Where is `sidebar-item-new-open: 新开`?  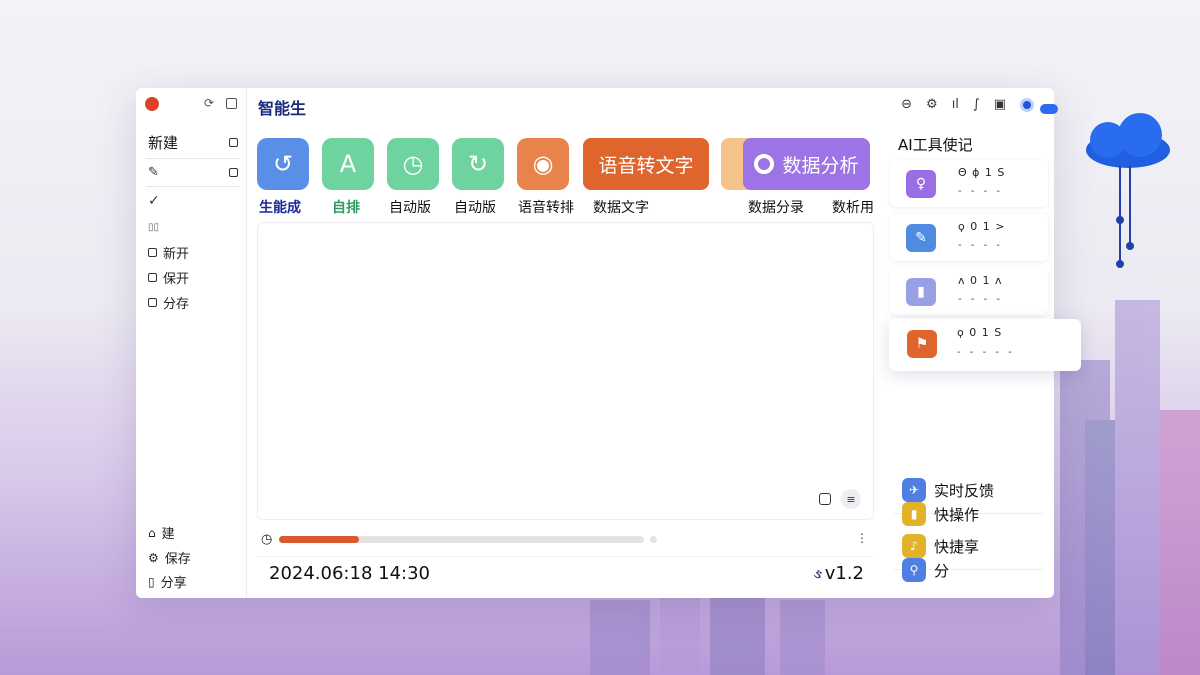 sidebar-item-new-open: 新开 is located at coordinates (168, 252).